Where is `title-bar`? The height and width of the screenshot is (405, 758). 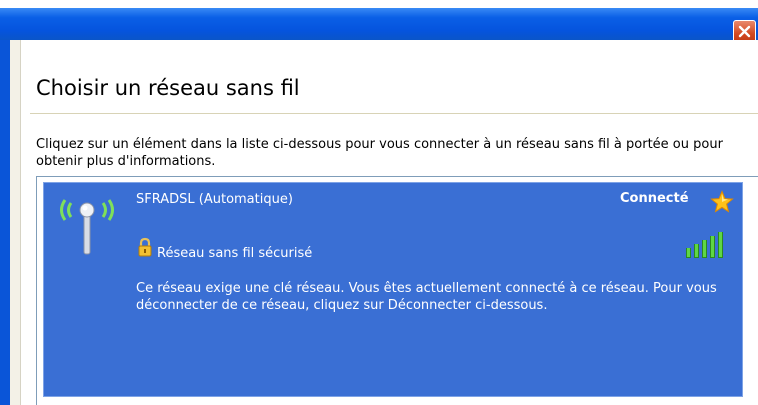
title-bar is located at coordinates (379, 21).